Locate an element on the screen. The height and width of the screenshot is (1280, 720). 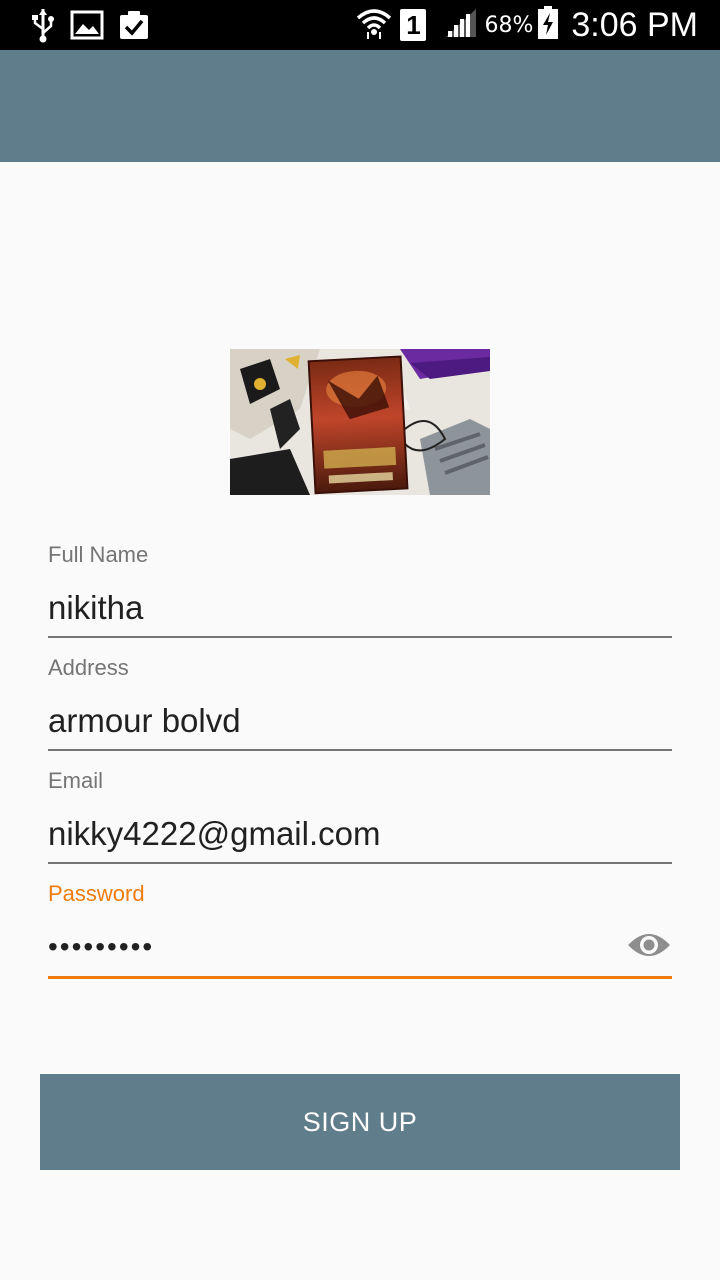
clock: 3:06 PM is located at coordinates (634, 24).